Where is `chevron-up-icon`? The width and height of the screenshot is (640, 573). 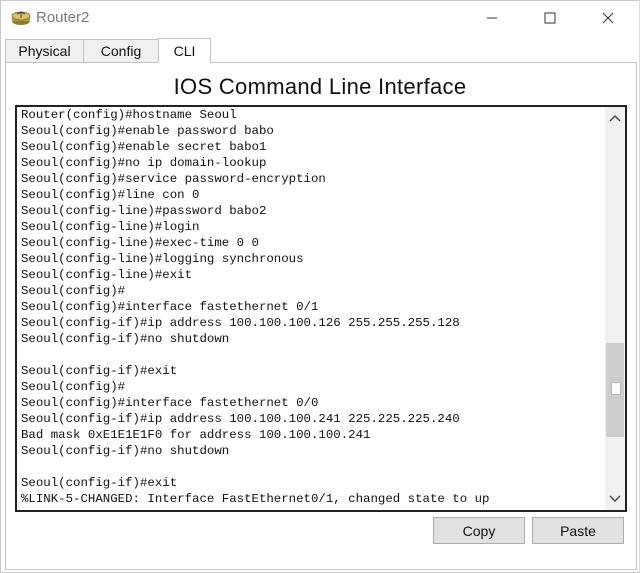
chevron-up-icon is located at coordinates (615, 118).